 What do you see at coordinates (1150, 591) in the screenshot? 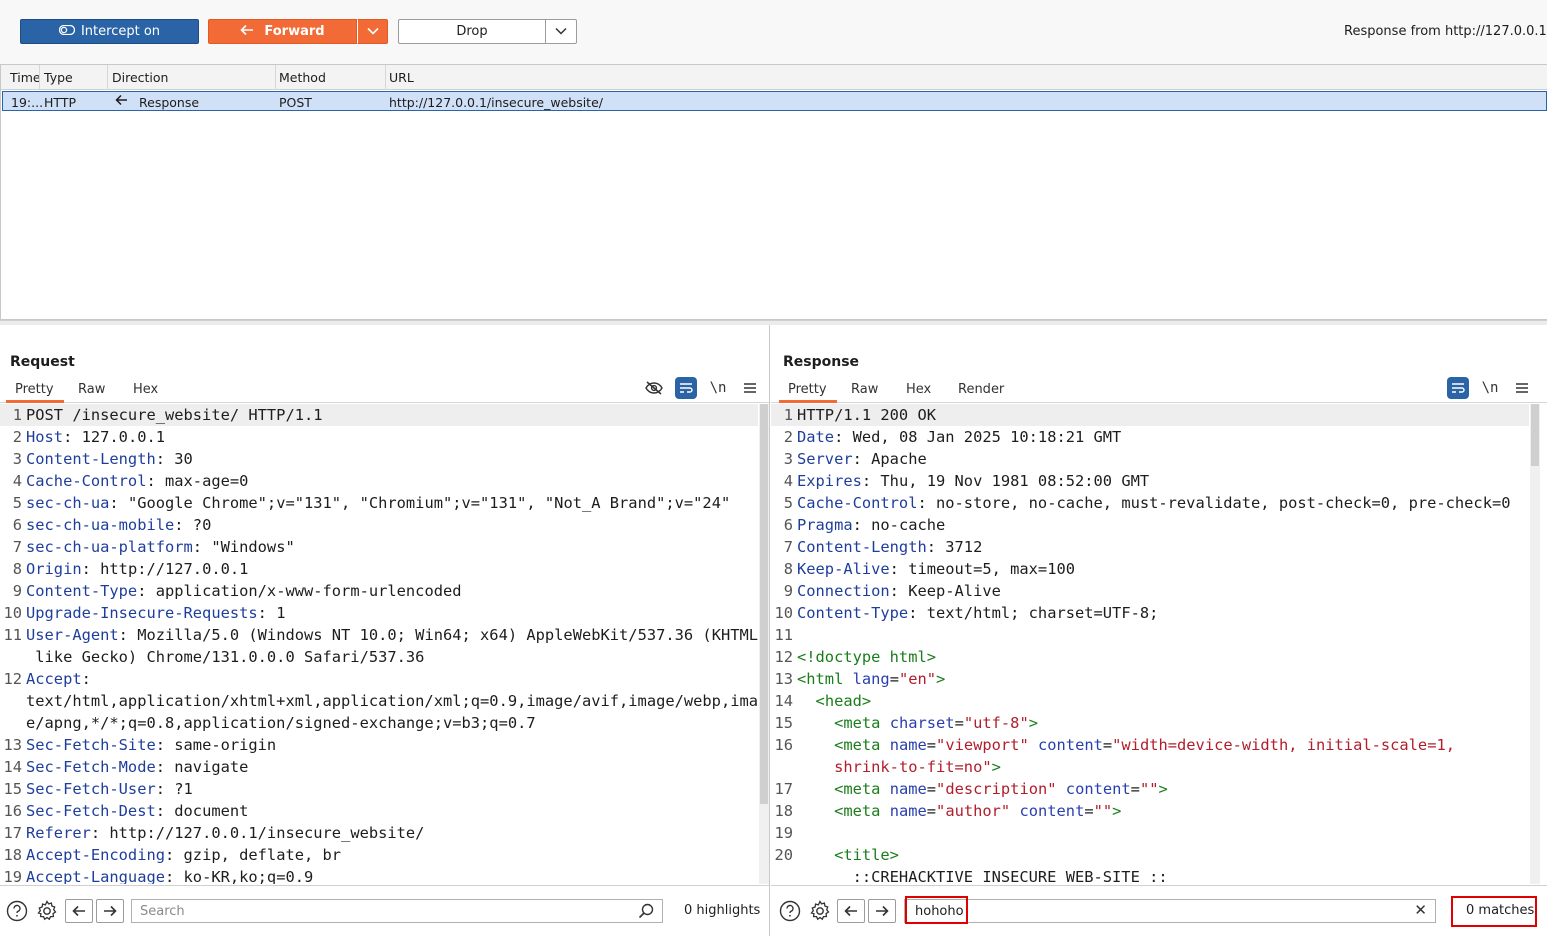
I see `code-line: 9 Connection: Keep-Alive` at bounding box center [1150, 591].